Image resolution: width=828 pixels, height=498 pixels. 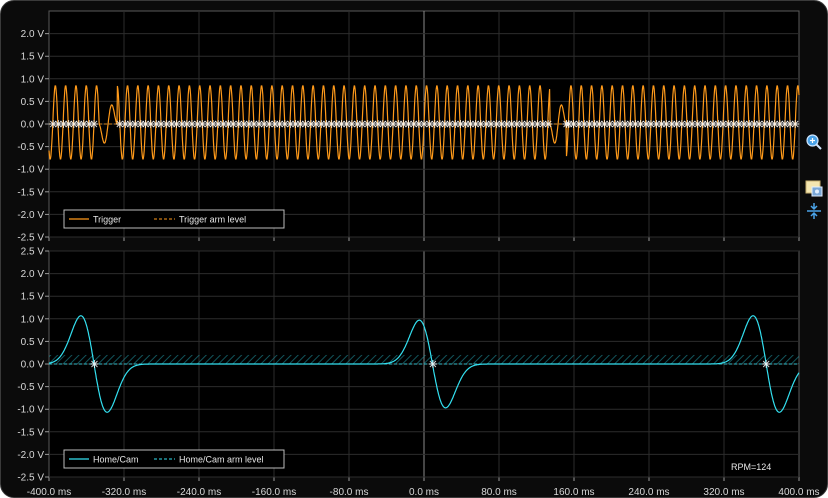 I want to click on rpm-readout: RPM=124, so click(x=751, y=467).